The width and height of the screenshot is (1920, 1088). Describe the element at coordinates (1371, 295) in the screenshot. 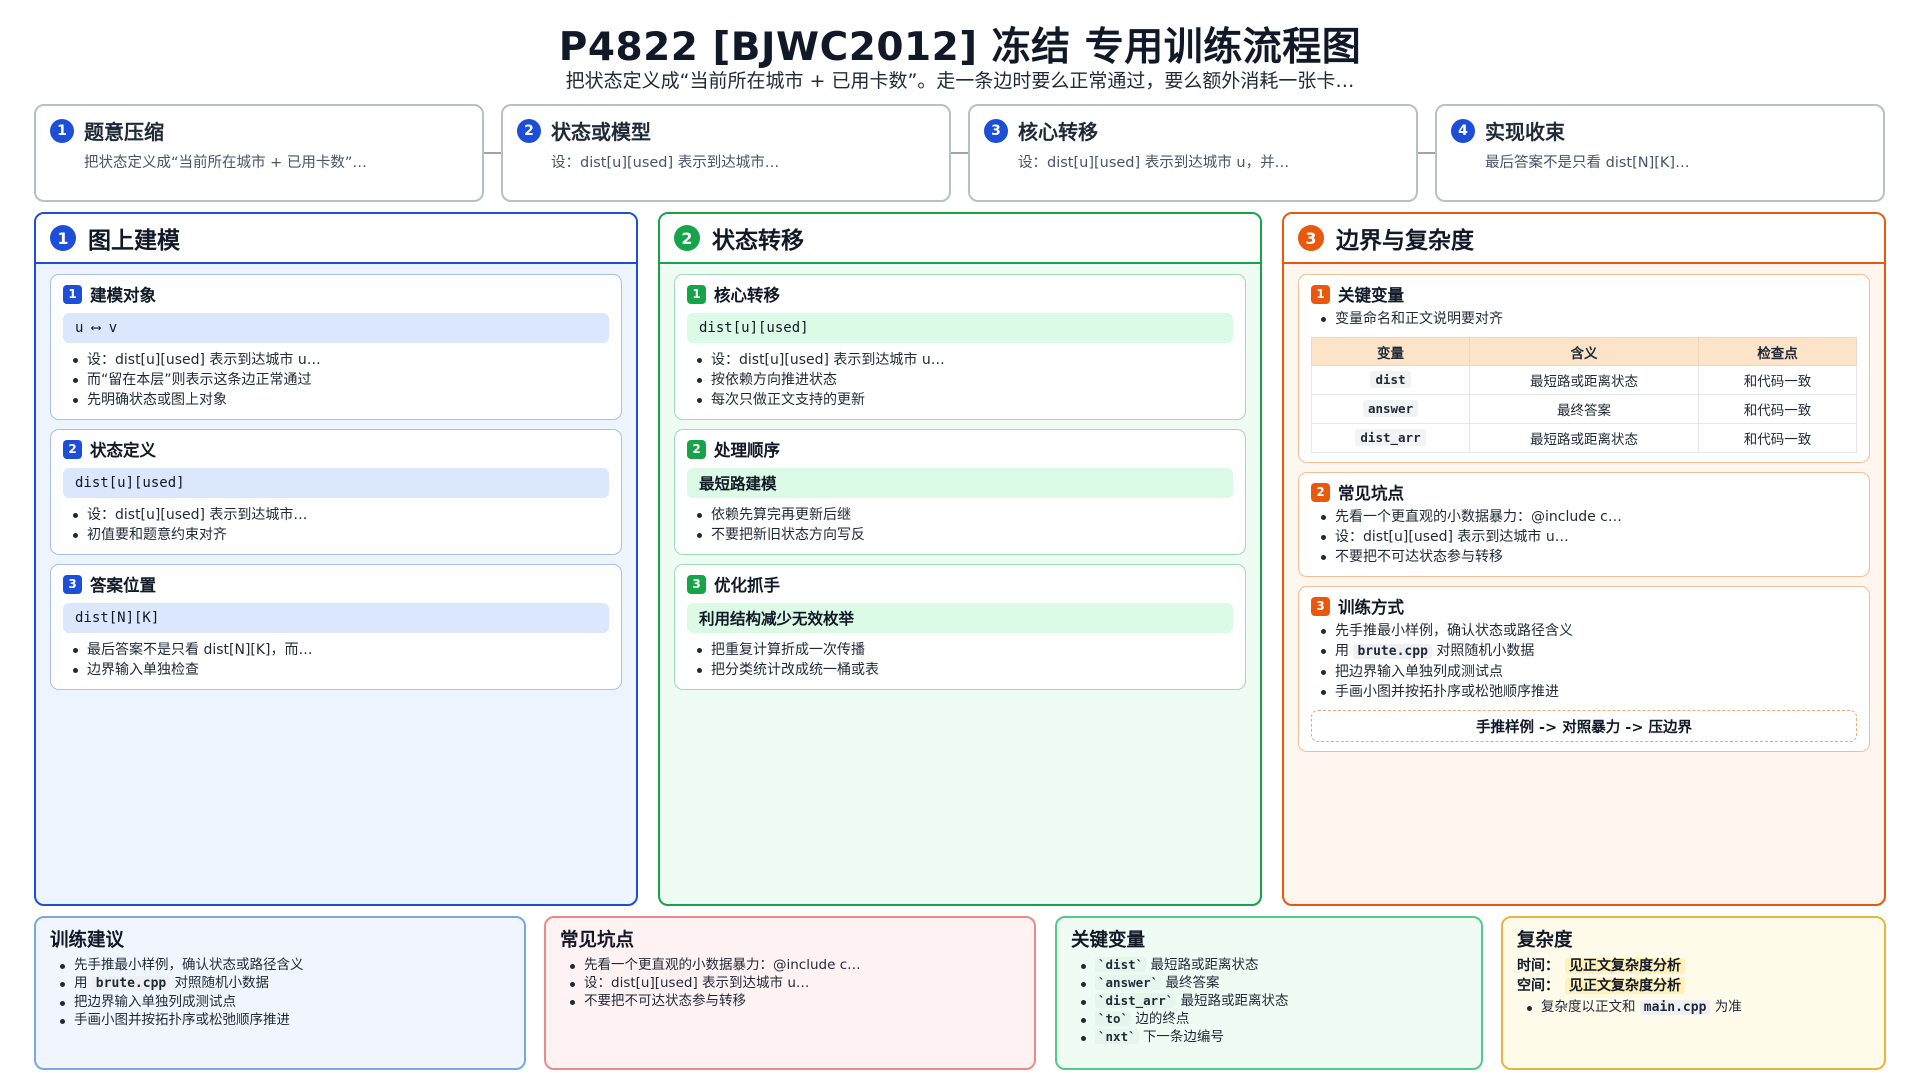

I see `card-title: 关键变量` at that location.